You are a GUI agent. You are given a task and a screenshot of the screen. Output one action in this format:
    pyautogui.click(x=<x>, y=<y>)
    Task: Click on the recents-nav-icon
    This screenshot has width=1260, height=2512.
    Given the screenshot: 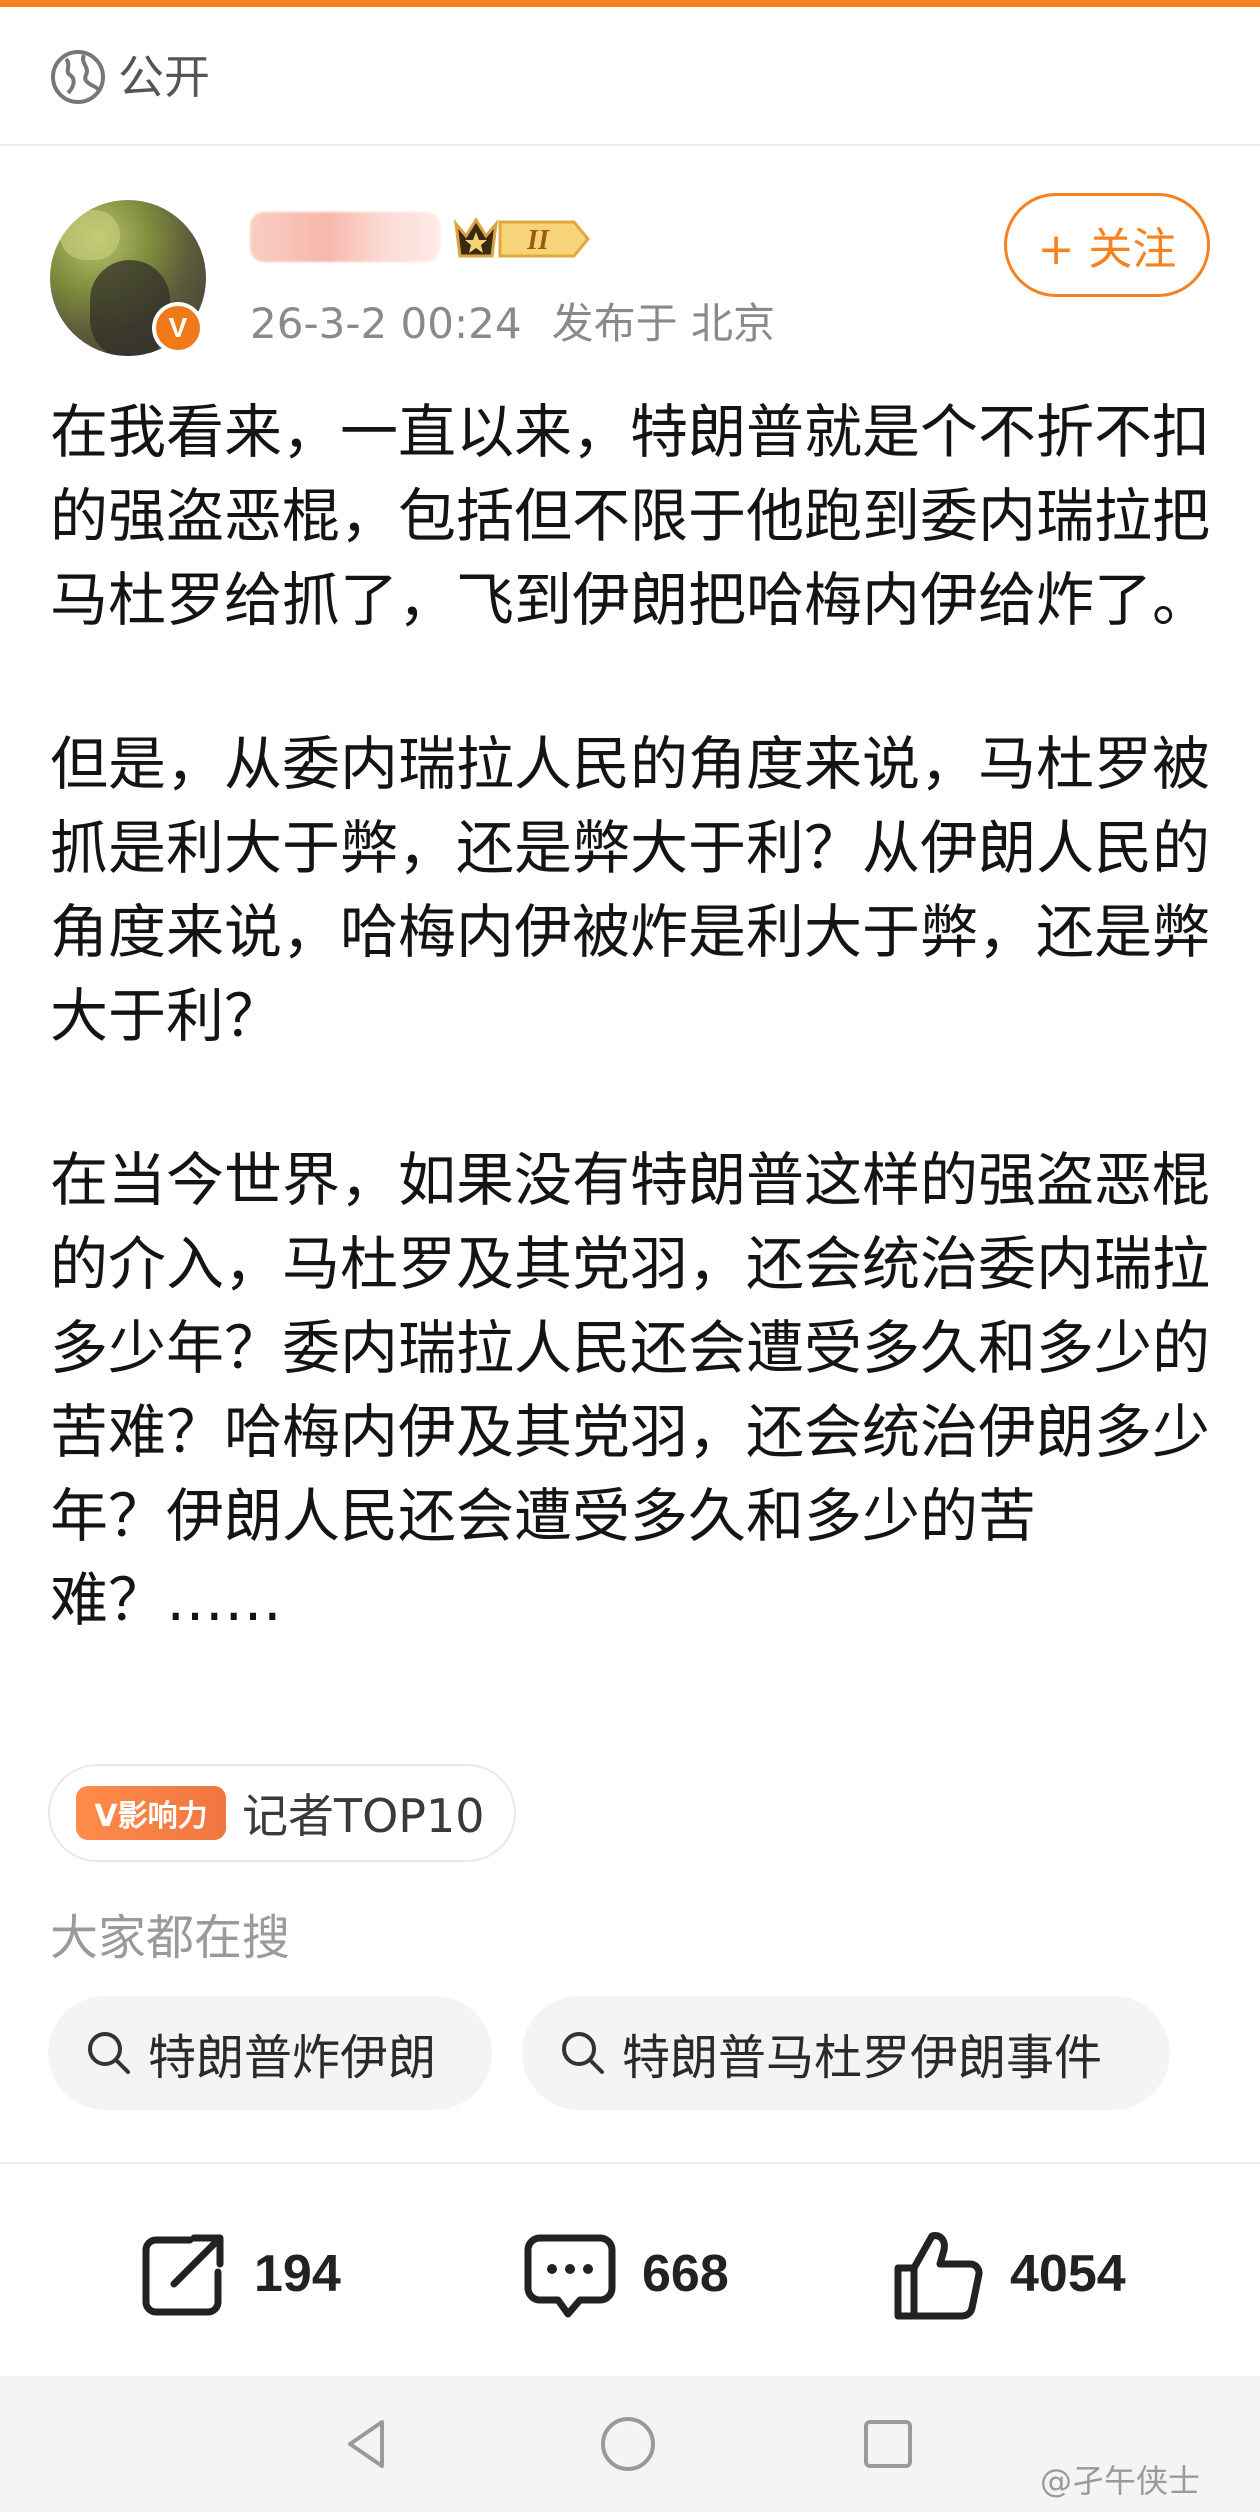 What is the action you would take?
    pyautogui.click(x=888, y=2444)
    